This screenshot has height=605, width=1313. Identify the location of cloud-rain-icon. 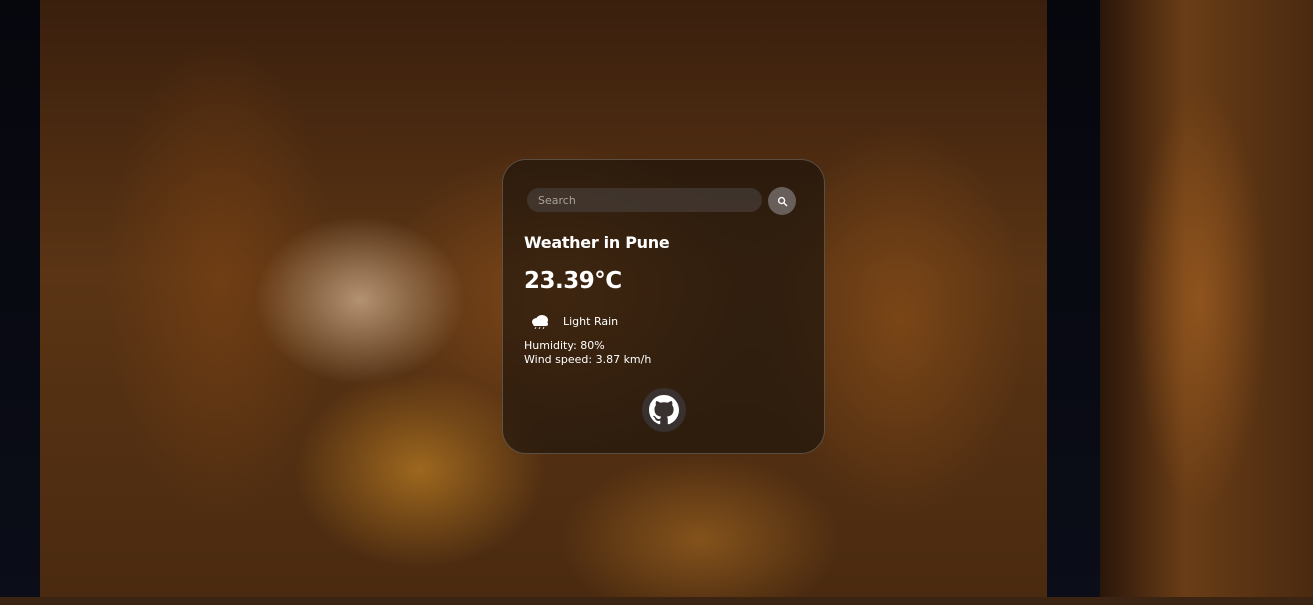
(540, 322).